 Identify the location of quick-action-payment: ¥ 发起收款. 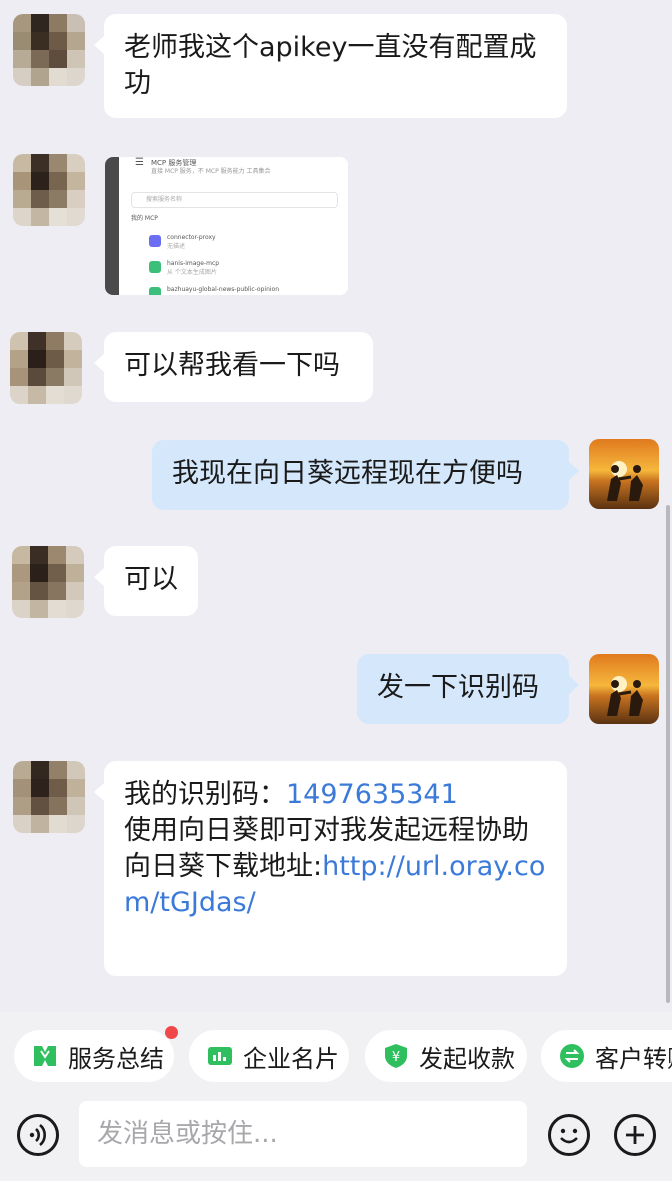
(446, 1056).